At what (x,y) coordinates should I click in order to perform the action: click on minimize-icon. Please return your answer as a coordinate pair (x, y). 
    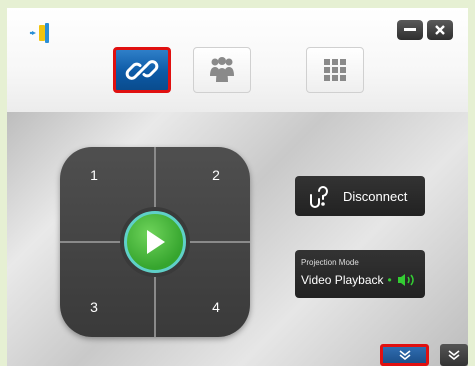
    Looking at the image, I should click on (410, 29).